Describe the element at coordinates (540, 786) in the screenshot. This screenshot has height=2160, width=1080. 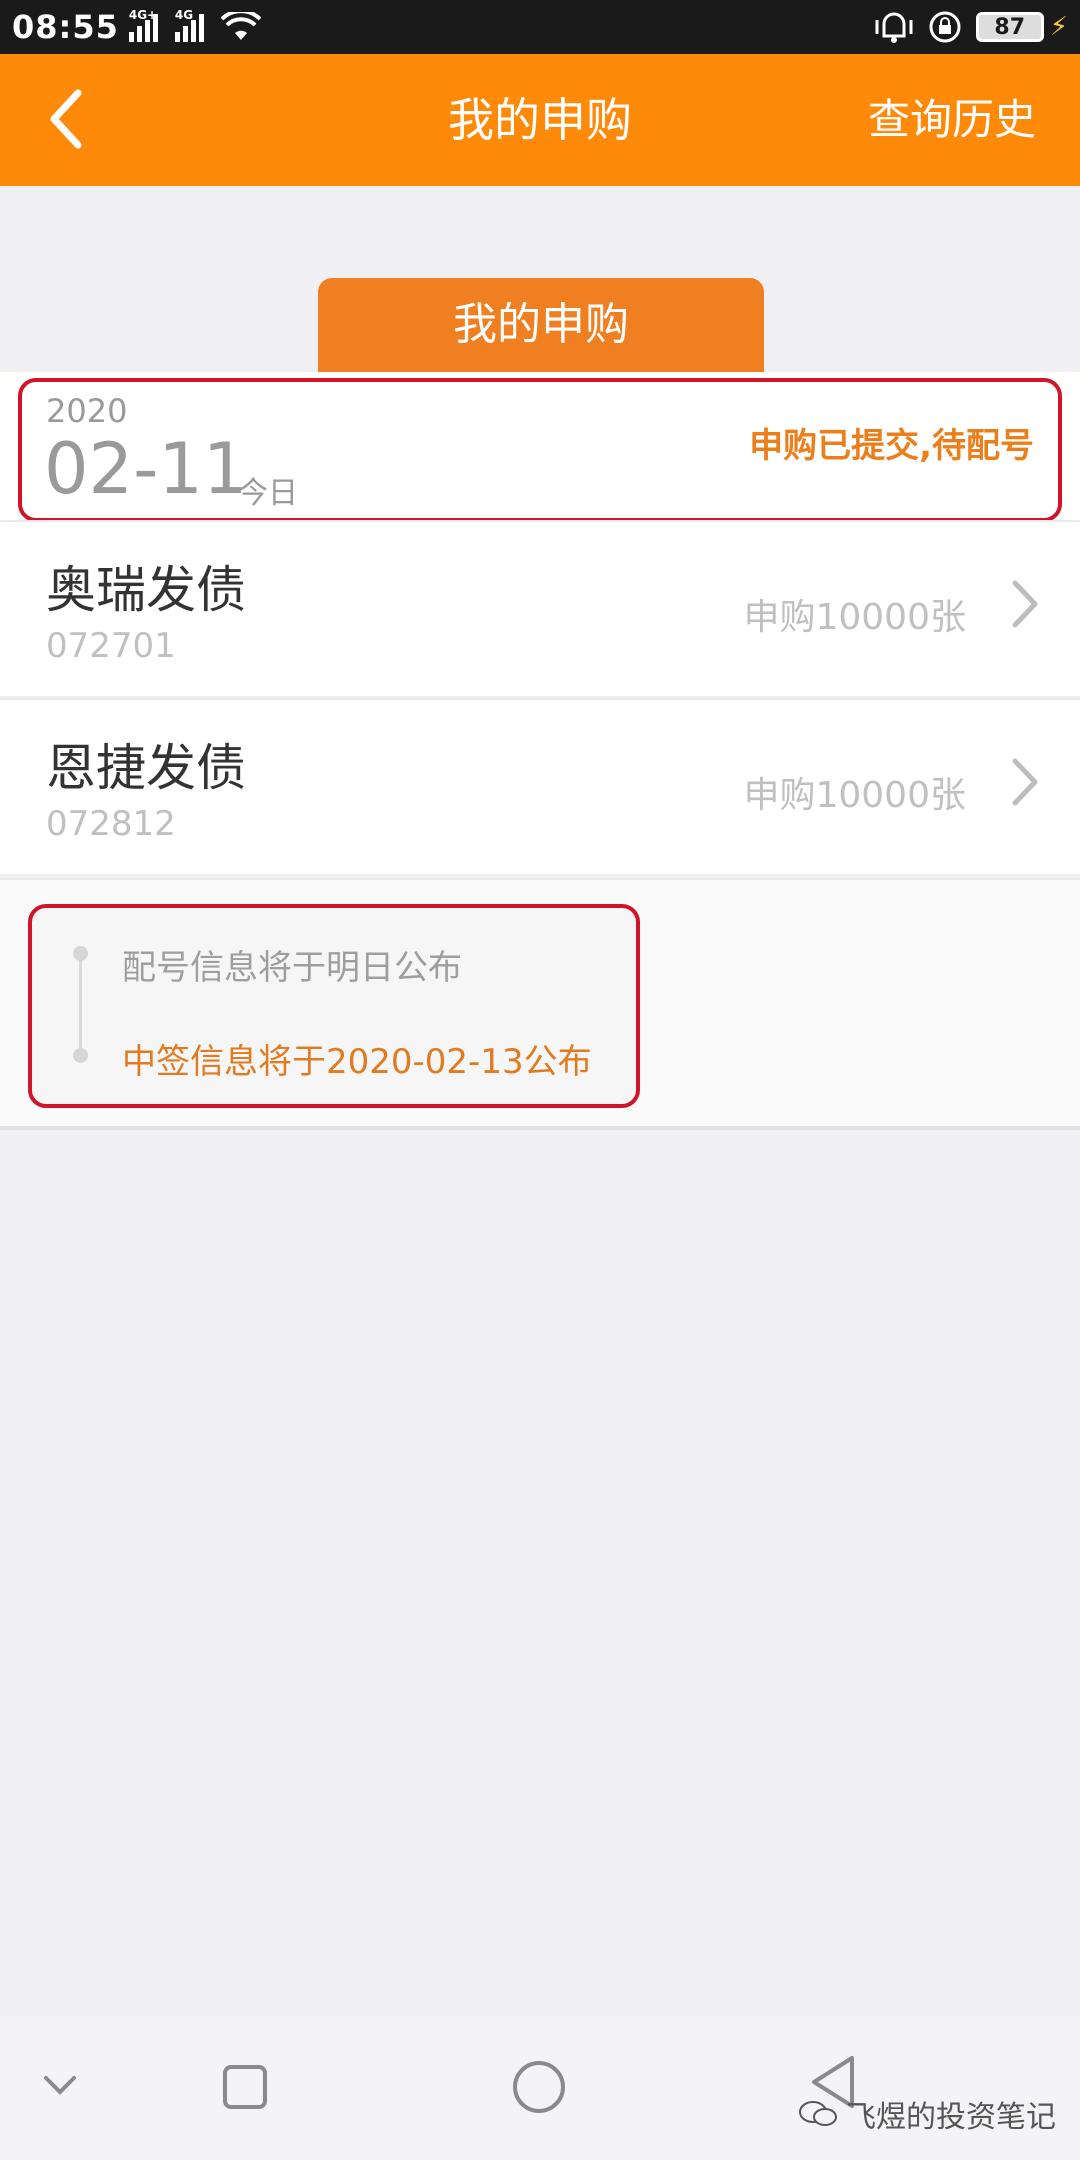
I see `list-item: 恩捷发债 072812 申购10000张` at that location.